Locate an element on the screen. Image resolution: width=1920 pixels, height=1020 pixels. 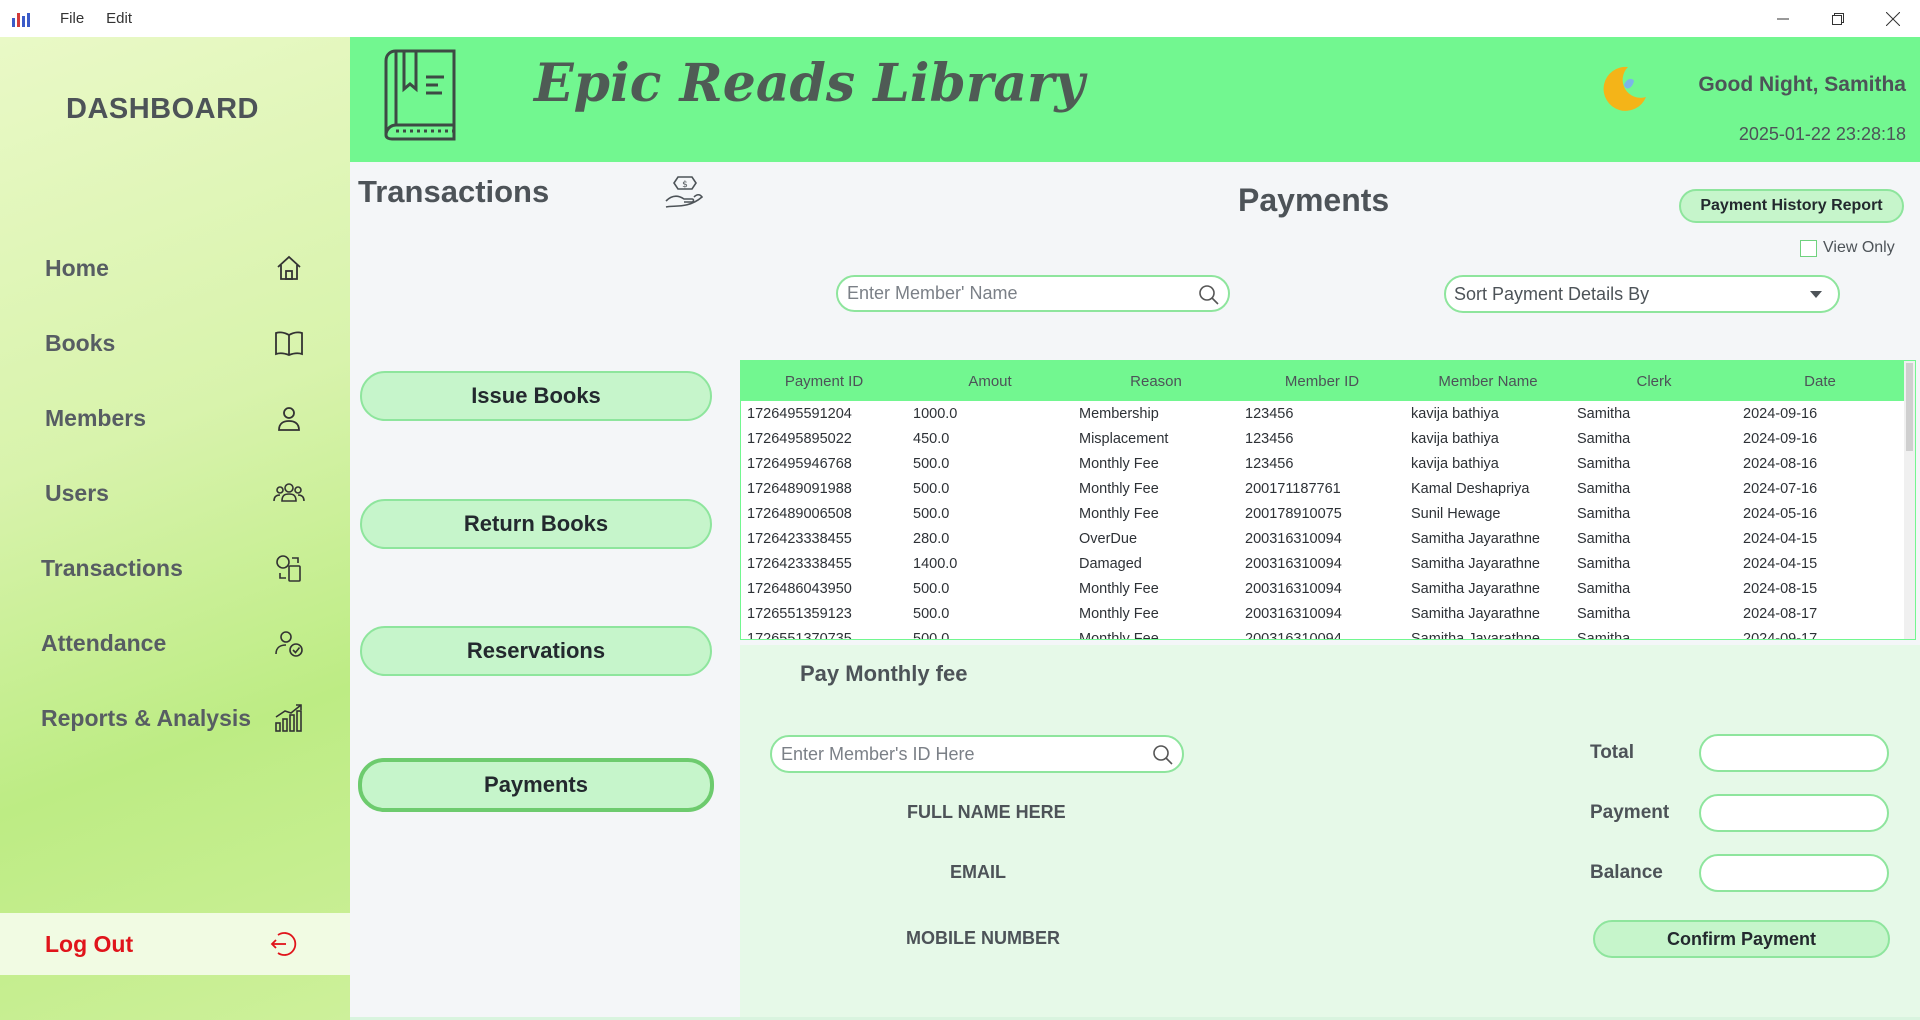
column-header: Payment ID is located at coordinates (824, 381).